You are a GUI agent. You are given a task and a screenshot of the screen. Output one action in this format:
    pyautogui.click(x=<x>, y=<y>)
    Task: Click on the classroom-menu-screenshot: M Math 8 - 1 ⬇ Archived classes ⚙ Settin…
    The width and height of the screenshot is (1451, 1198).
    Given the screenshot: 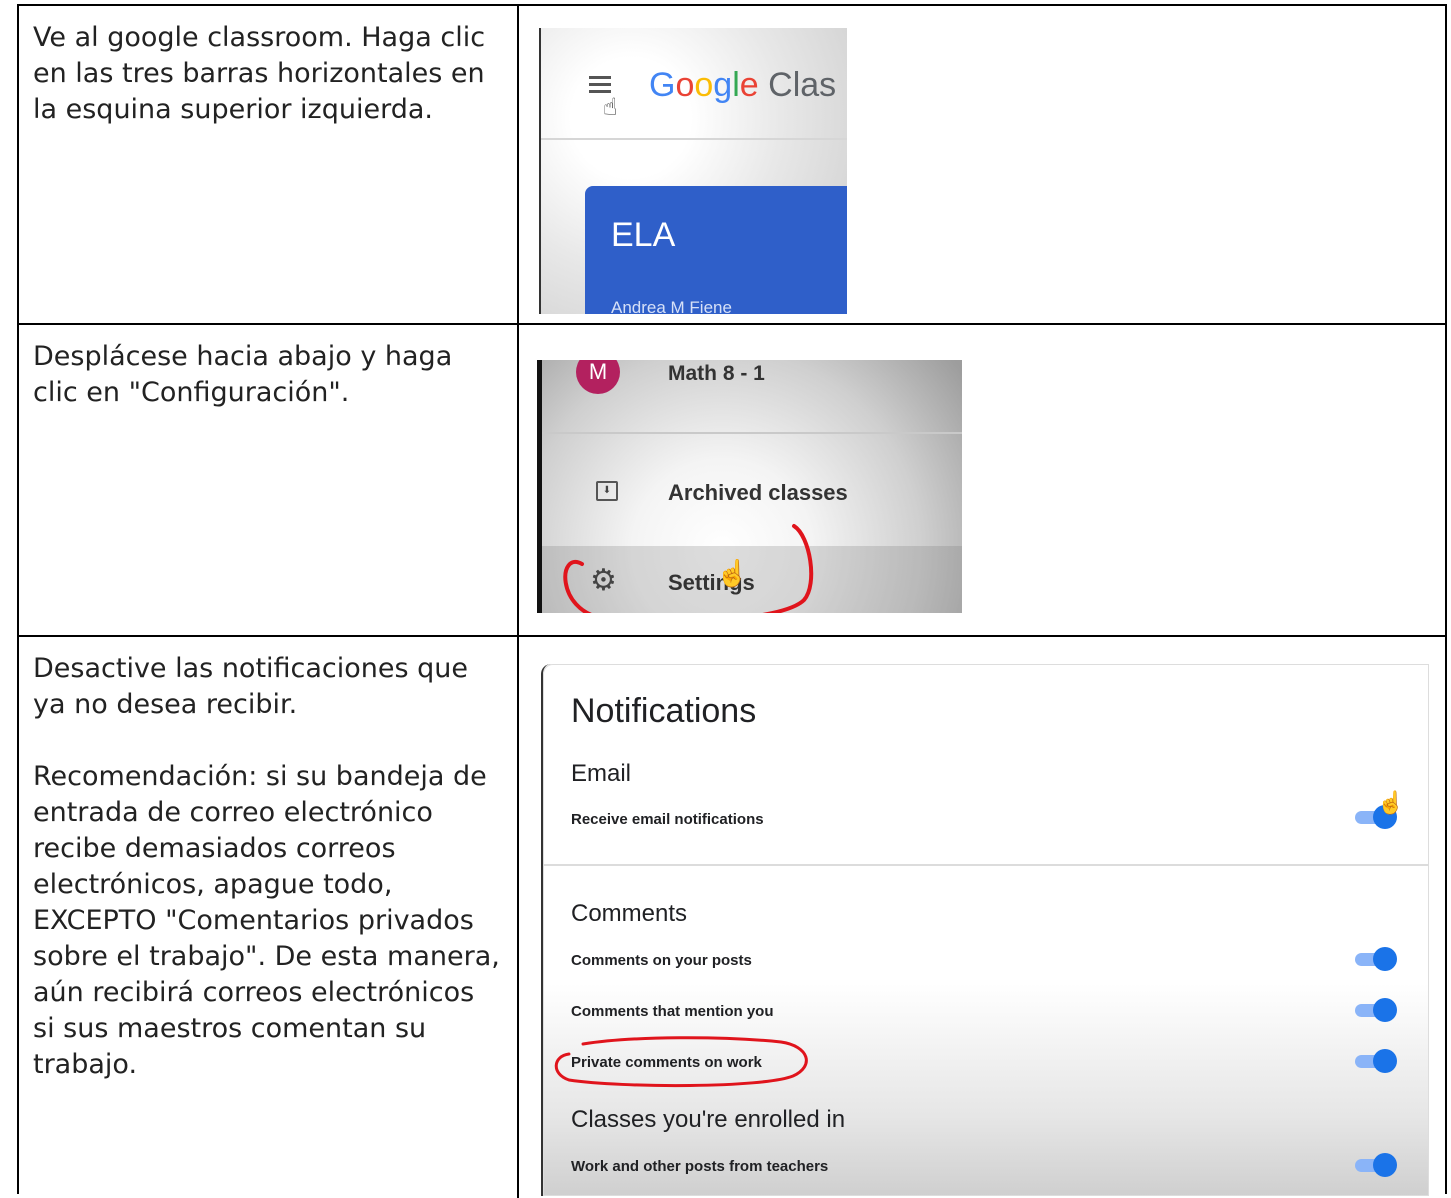 What is the action you would take?
    pyautogui.click(x=749, y=486)
    